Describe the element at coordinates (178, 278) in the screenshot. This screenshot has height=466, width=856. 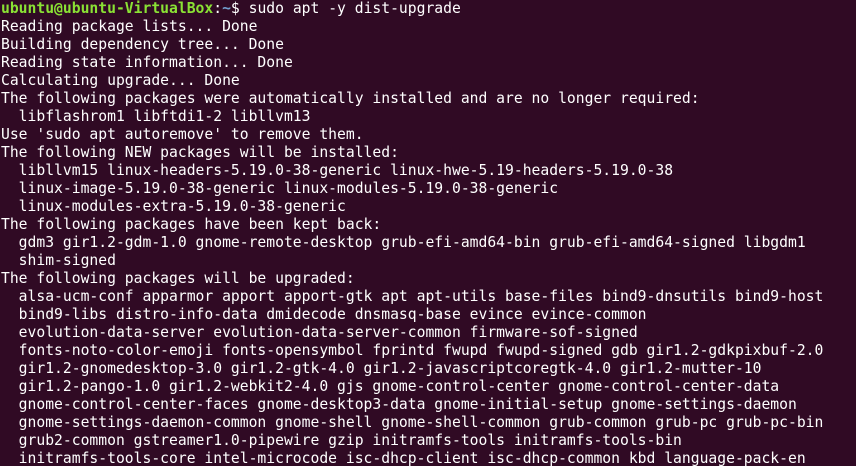
I see `output-line: The following packages will be upgraded:` at that location.